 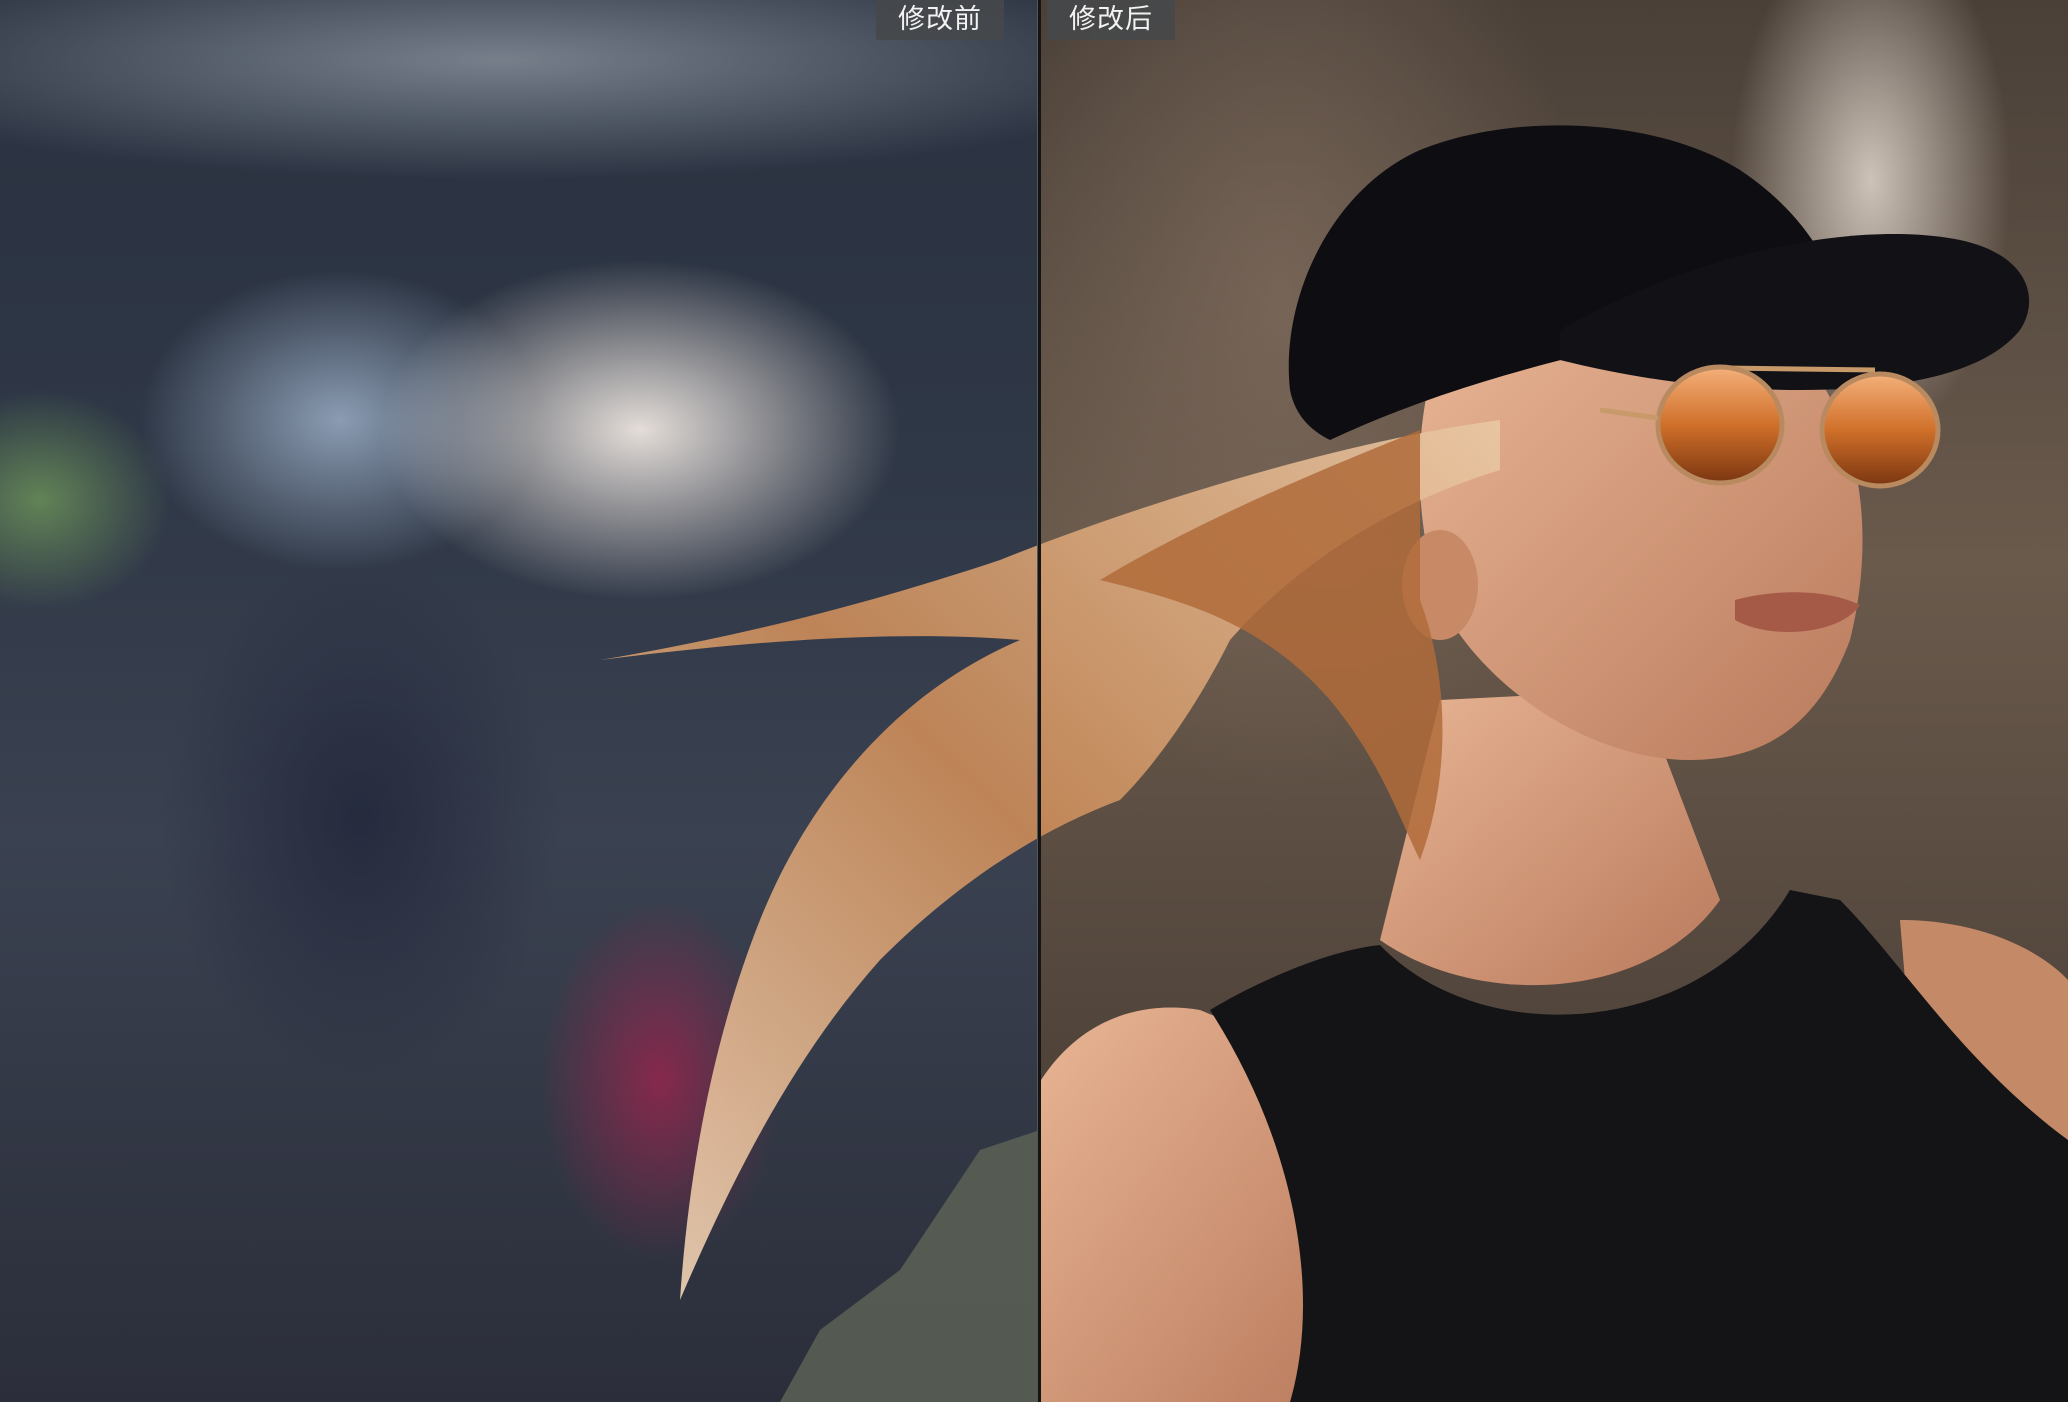 I want to click on glasses-bridge-shape, so click(x=1800, y=369).